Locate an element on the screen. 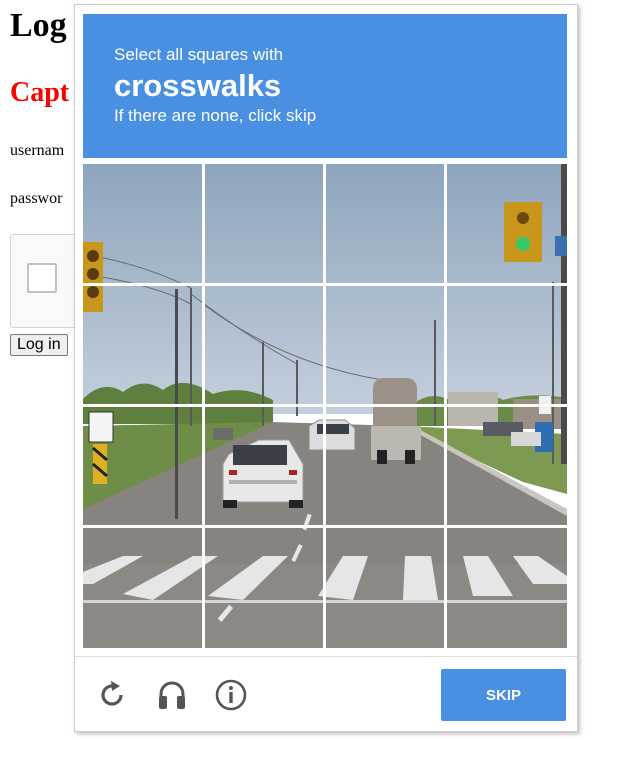 Image resolution: width=619 pixels, height=764 pixels. reload-icon is located at coordinates (112, 695).